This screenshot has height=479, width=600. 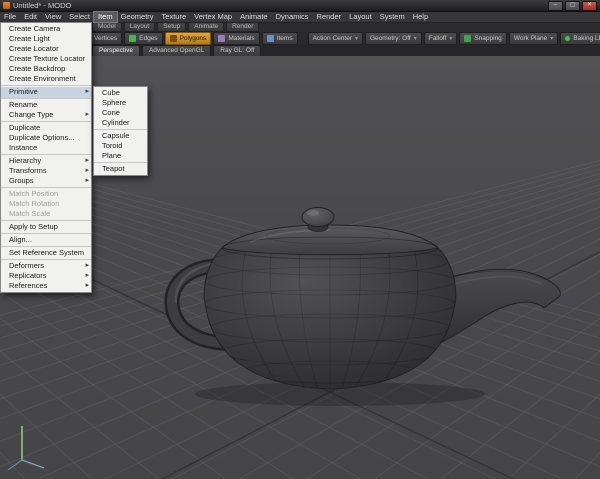 What do you see at coordinates (468, 38) in the screenshot?
I see `snapping-icon` at bounding box center [468, 38].